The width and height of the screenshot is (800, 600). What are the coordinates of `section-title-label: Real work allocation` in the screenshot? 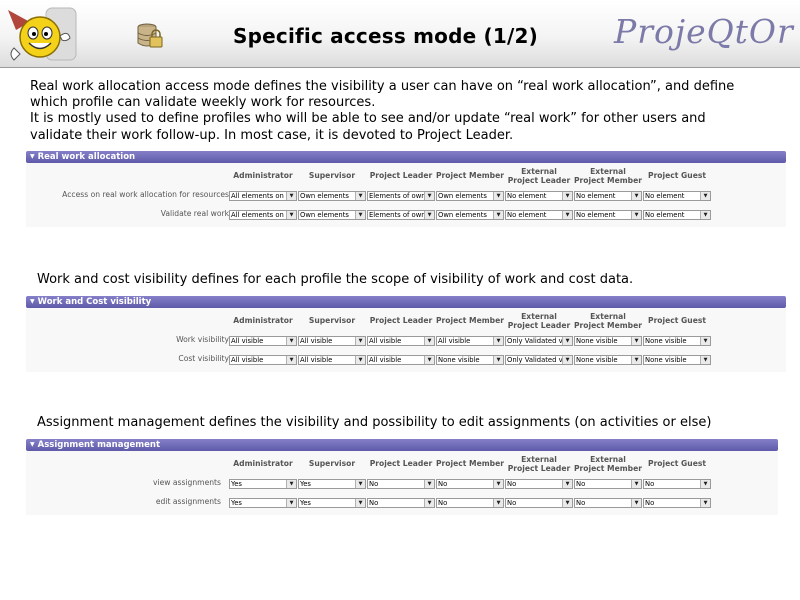 It's located at (86, 157).